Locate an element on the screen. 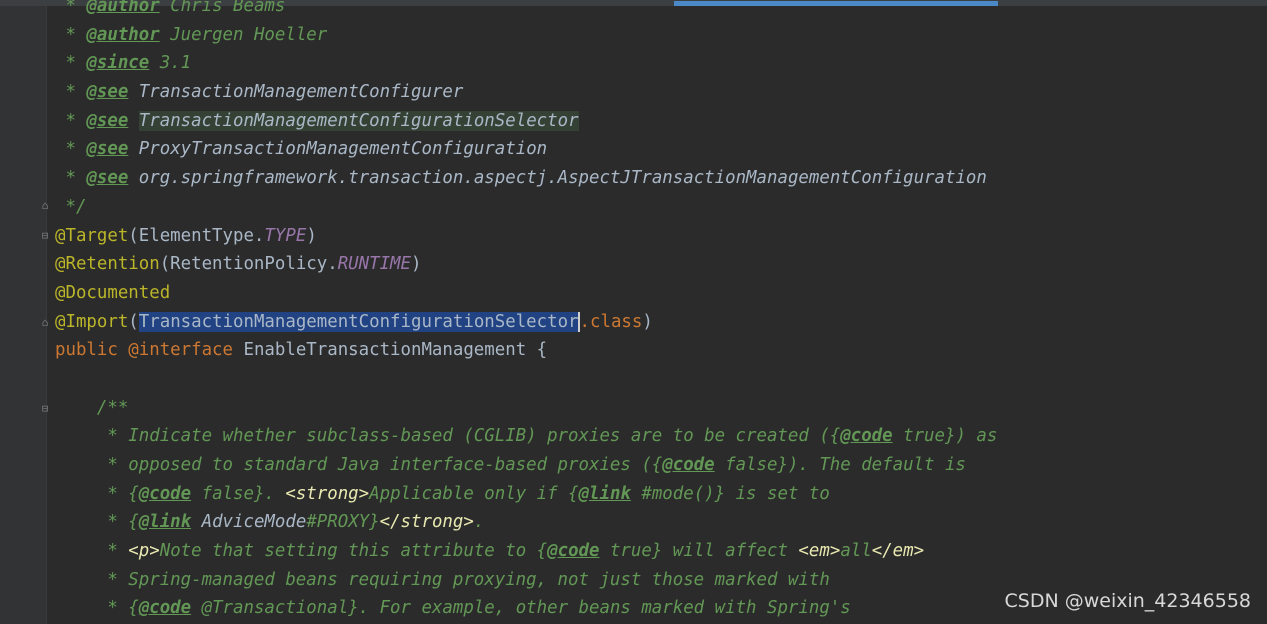  code-token: </strong> is located at coordinates (426, 522).